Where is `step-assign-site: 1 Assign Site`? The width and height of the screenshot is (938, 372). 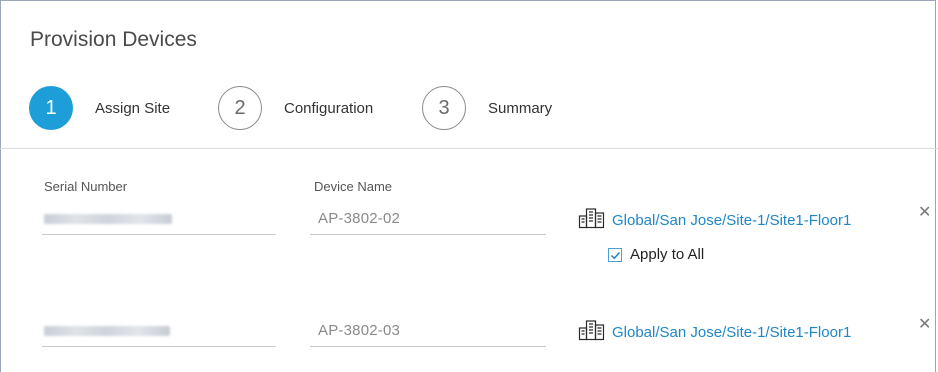
step-assign-site: 1 Assign Site is located at coordinates (99, 108).